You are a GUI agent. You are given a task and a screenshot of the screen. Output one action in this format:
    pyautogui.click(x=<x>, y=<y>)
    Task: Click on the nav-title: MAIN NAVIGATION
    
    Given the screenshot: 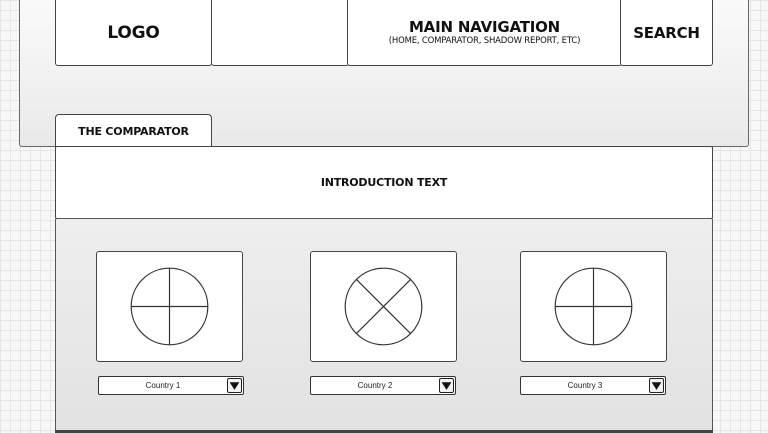 What is the action you would take?
    pyautogui.click(x=484, y=26)
    